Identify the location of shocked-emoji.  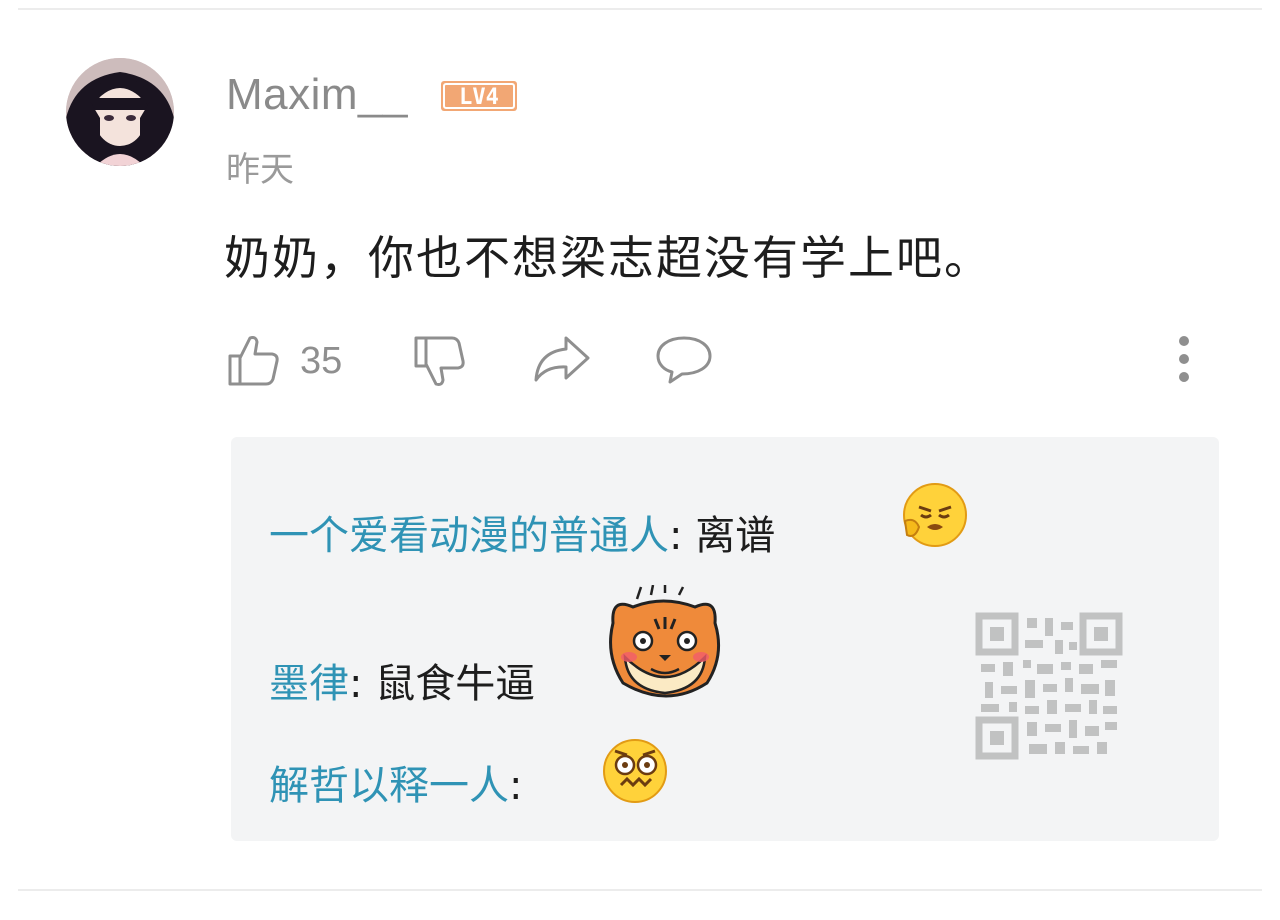
(635, 773).